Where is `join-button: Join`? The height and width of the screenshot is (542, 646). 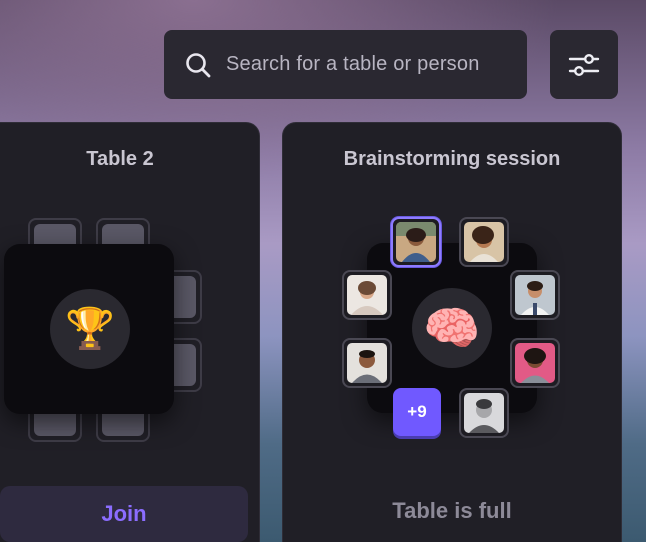 join-button: Join is located at coordinates (124, 514).